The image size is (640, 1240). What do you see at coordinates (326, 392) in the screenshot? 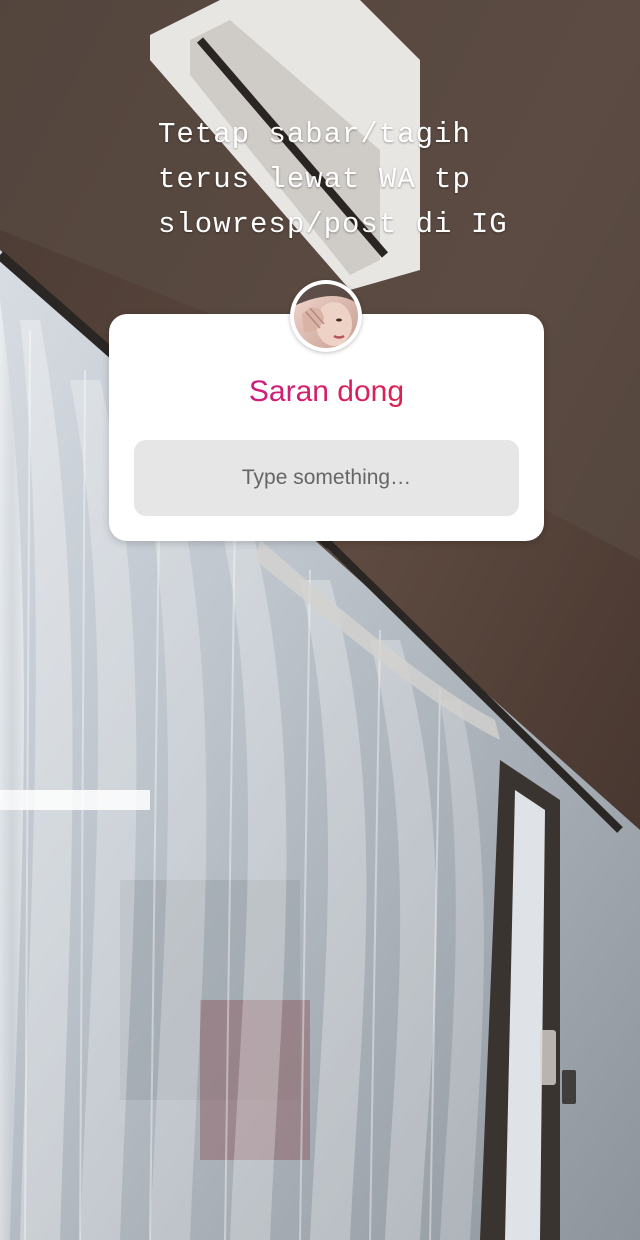
I see `question-title: Saran dong` at bounding box center [326, 392].